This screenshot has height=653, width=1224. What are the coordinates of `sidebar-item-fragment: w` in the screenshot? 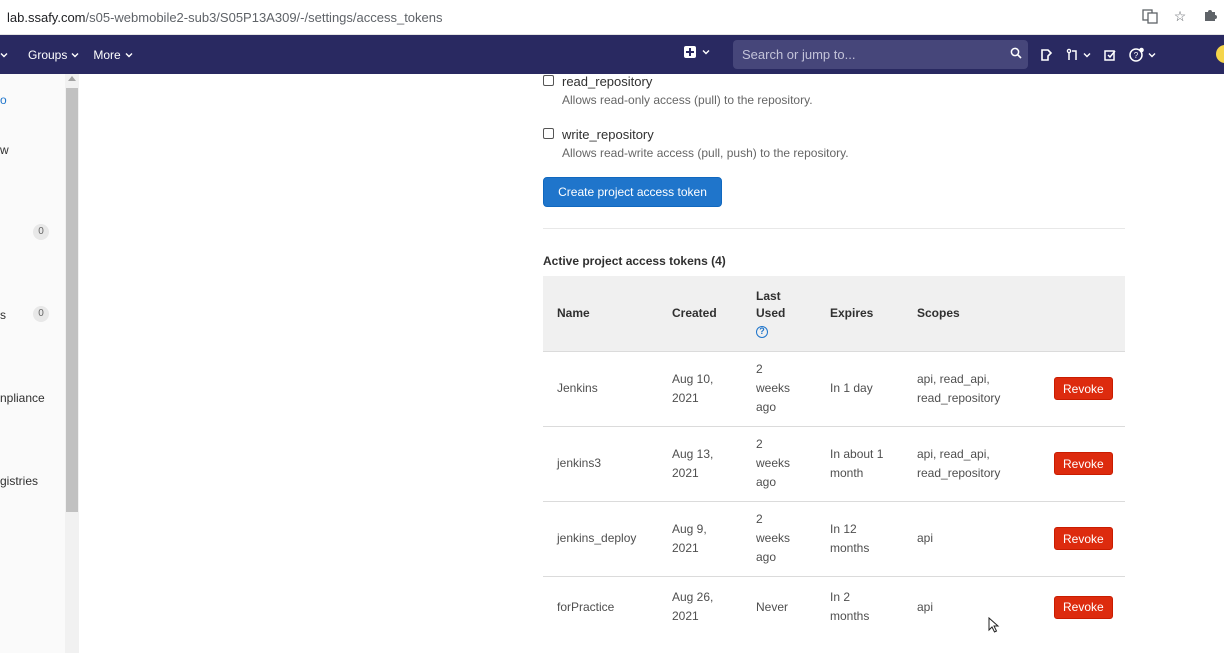 It's located at (4, 150).